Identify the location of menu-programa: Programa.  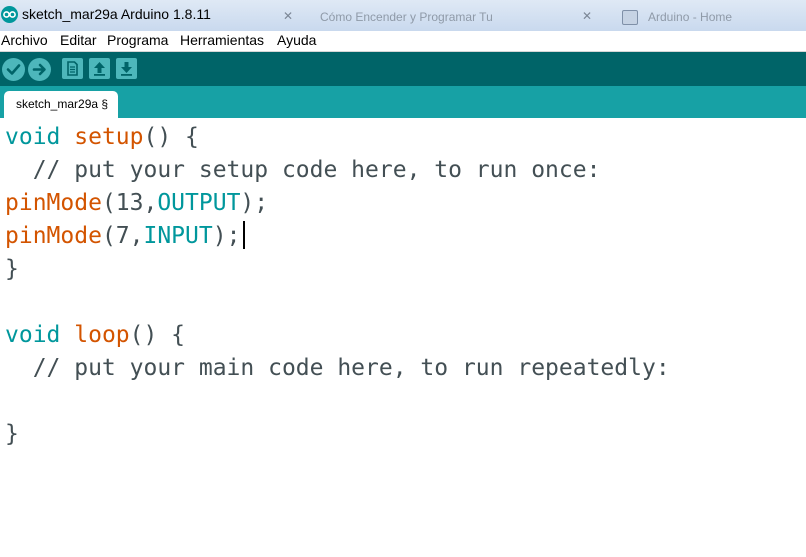
(137, 40).